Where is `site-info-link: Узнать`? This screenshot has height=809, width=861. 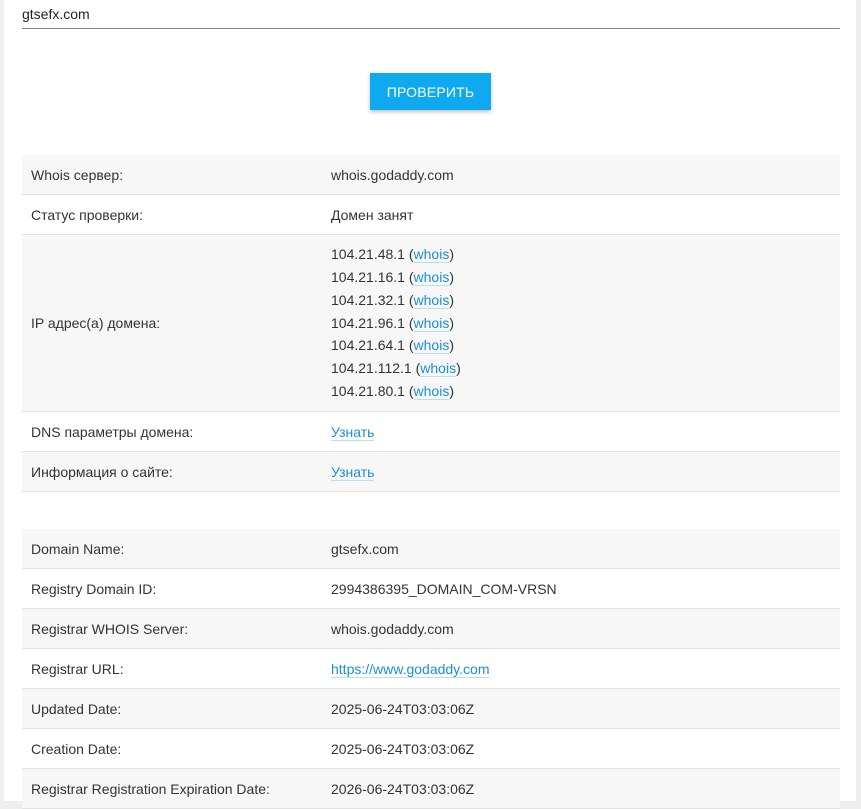 site-info-link: Узнать is located at coordinates (353, 472).